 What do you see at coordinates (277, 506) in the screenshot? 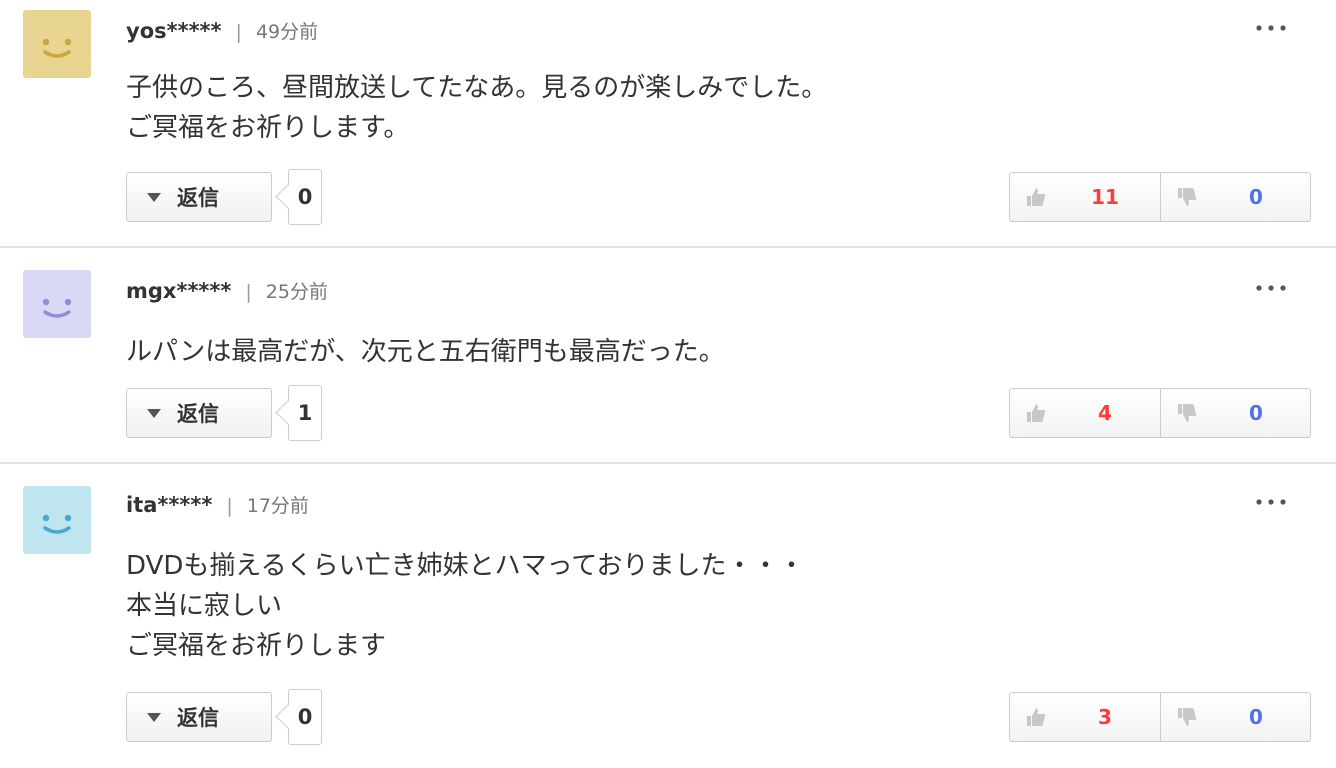
I see `timestamp: 17分前` at bounding box center [277, 506].